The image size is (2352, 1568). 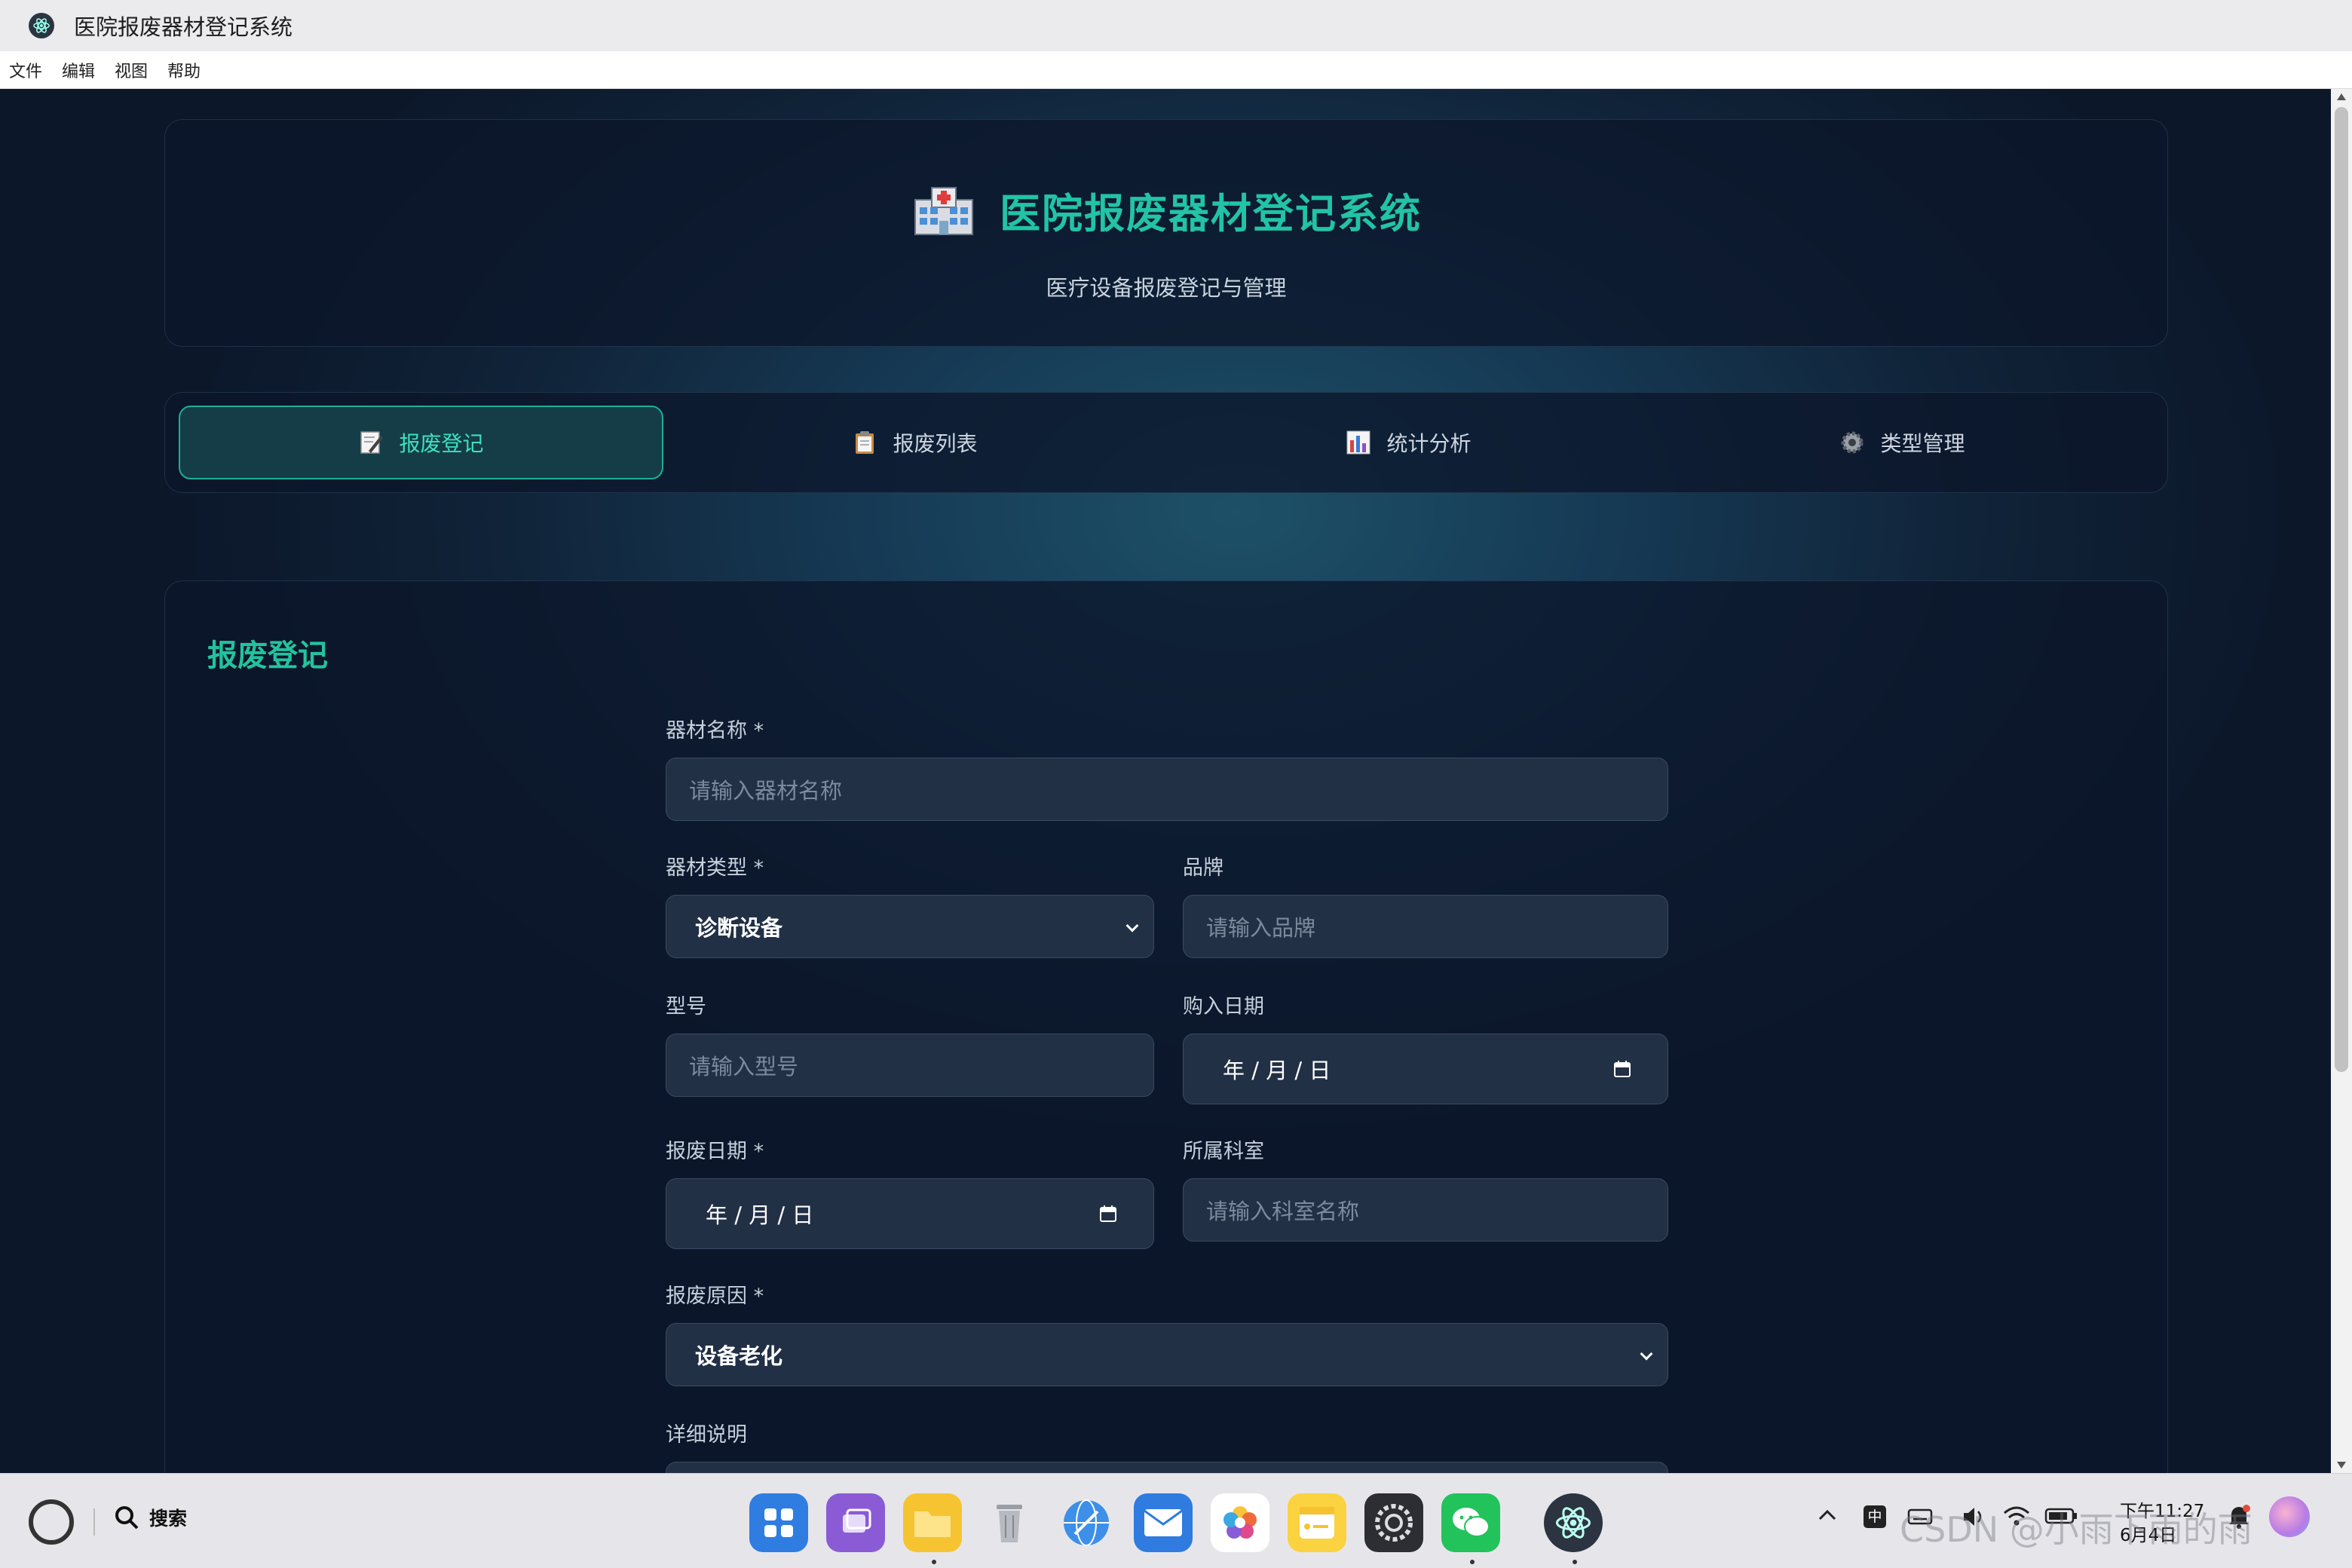 What do you see at coordinates (1167, 1354) in the screenshot?
I see `scrap-reason-select: 设备老化` at bounding box center [1167, 1354].